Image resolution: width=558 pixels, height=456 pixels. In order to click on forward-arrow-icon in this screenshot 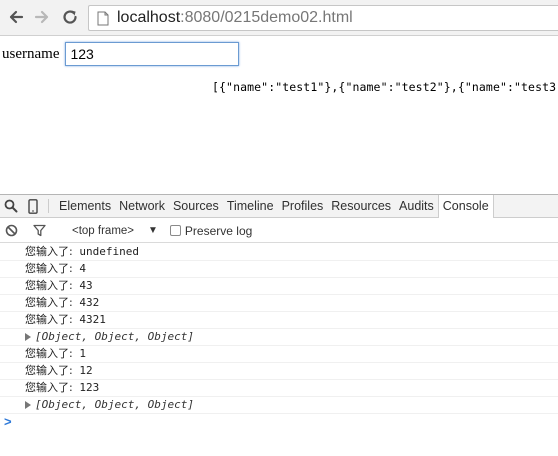, I will do `click(41, 17)`.